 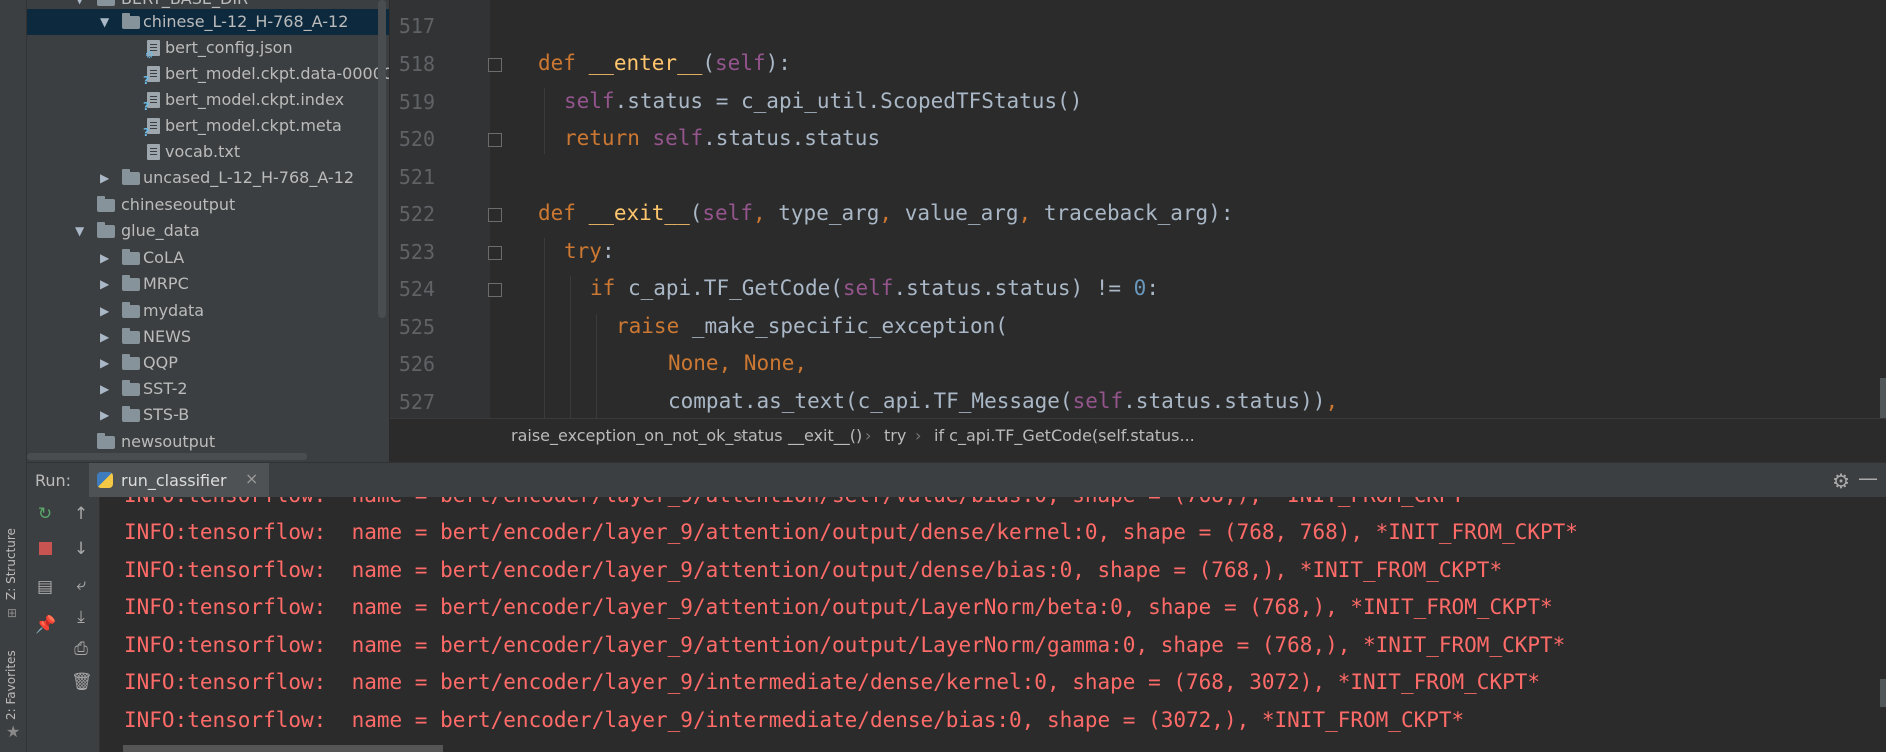 What do you see at coordinates (812, 326) in the screenshot?
I see `code-line-525: raise _make_specific_exception(` at bounding box center [812, 326].